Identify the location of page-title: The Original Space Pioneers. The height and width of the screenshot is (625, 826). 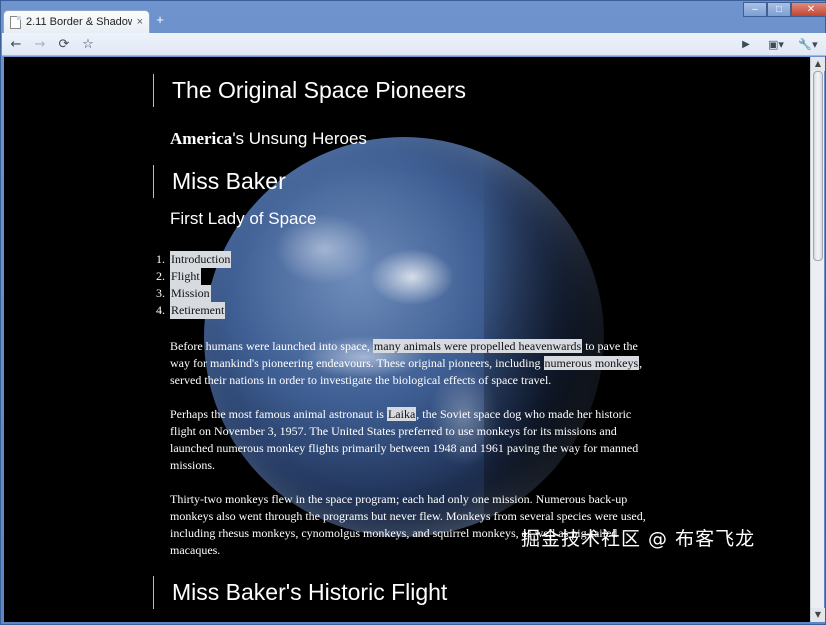
(309, 90).